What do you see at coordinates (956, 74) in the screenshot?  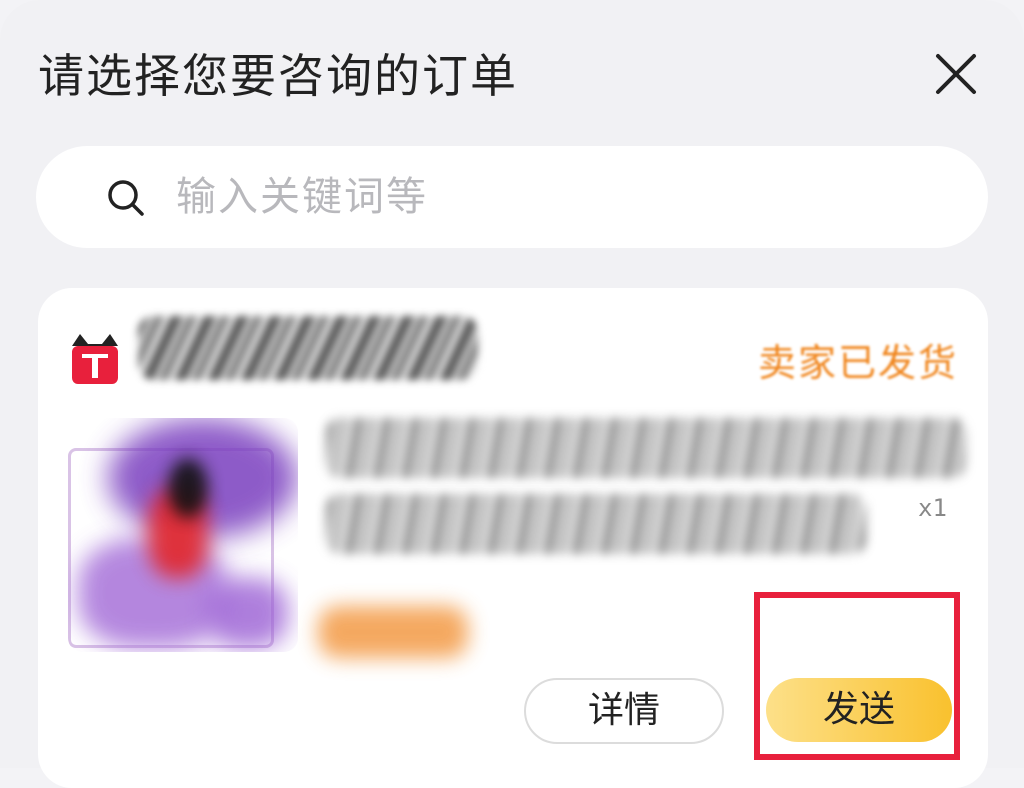 I see `close-icon` at bounding box center [956, 74].